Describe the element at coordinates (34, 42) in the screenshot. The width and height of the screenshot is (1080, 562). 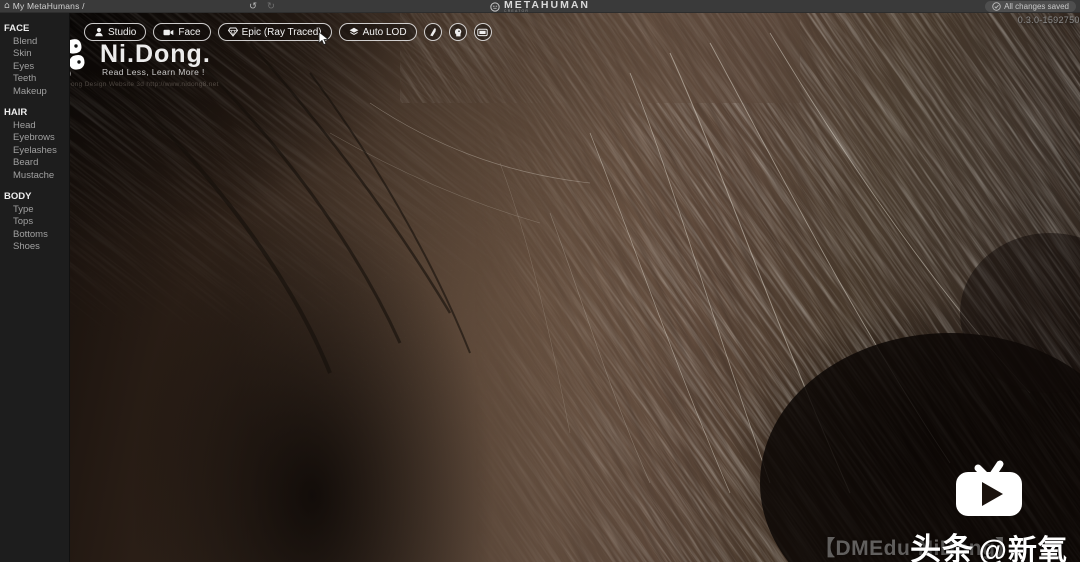
I see `sidebar-item-blend: Blend` at that location.